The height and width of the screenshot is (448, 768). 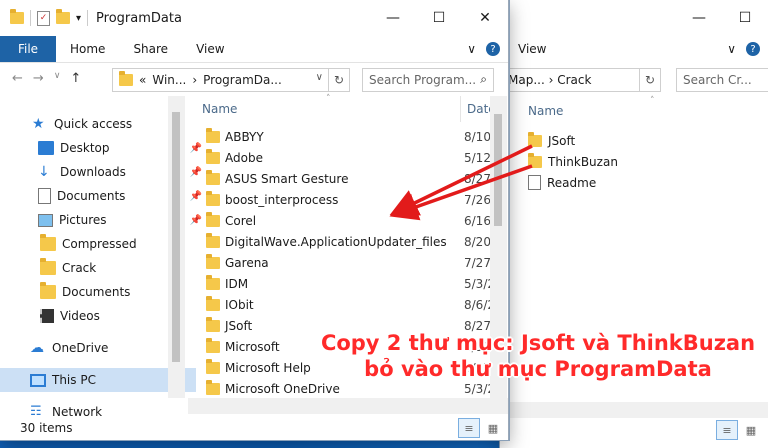 What do you see at coordinates (46, 428) in the screenshot?
I see `item-count: 30 items` at bounding box center [46, 428].